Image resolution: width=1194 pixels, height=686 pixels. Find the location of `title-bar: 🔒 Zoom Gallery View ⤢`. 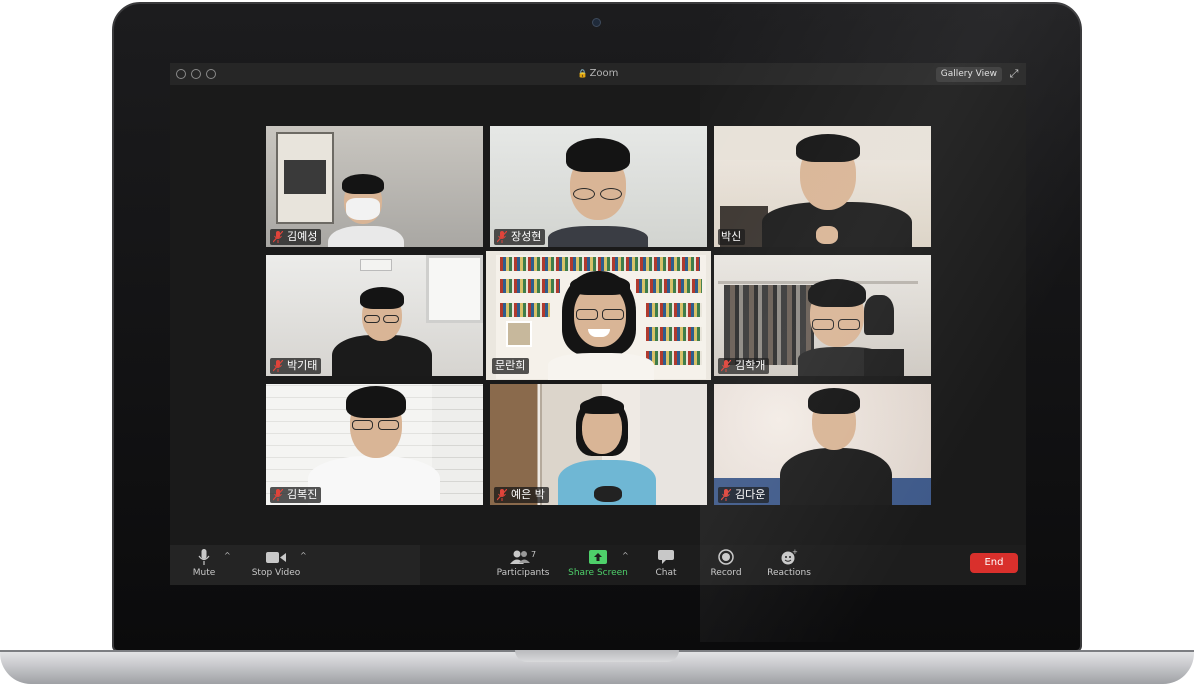

title-bar: 🔒 Zoom Gallery View ⤢ is located at coordinates (598, 74).